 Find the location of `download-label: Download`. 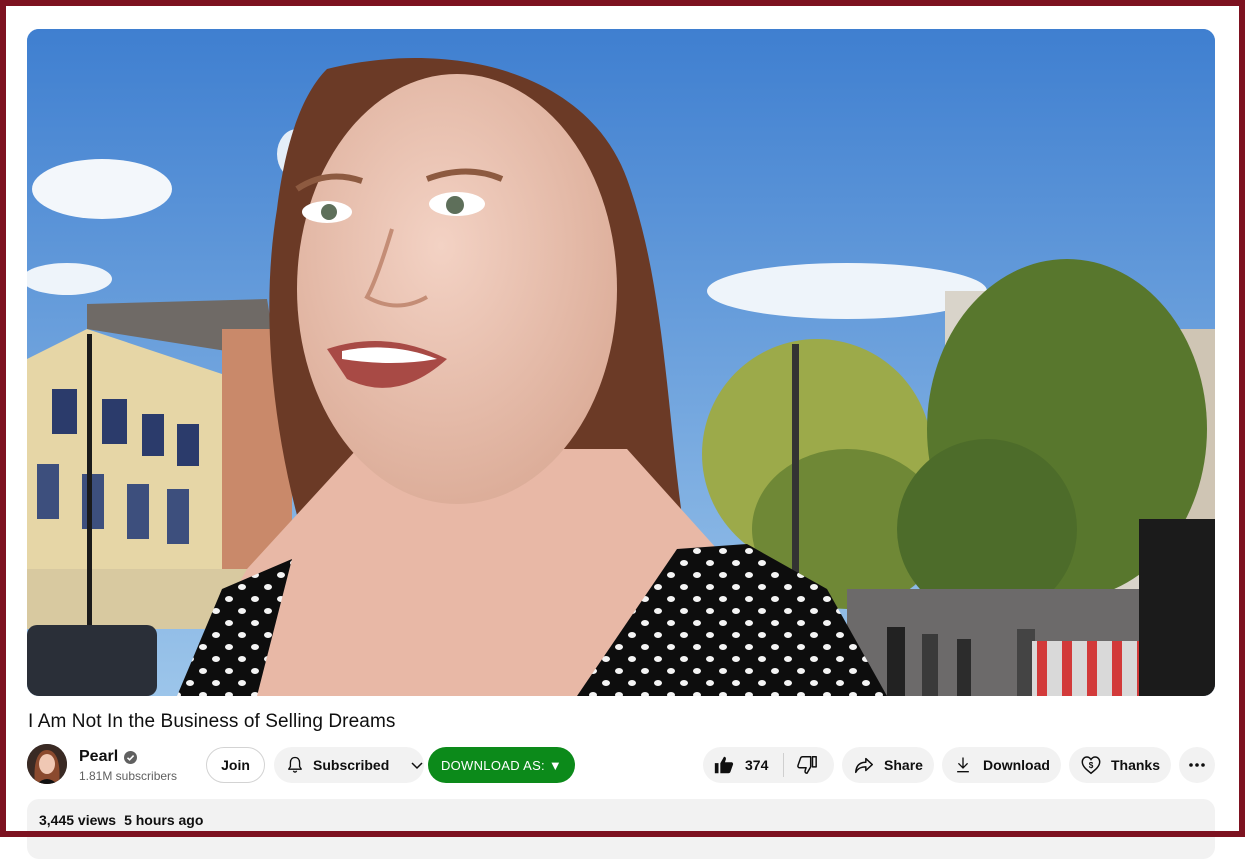

download-label: Download is located at coordinates (1016, 765).